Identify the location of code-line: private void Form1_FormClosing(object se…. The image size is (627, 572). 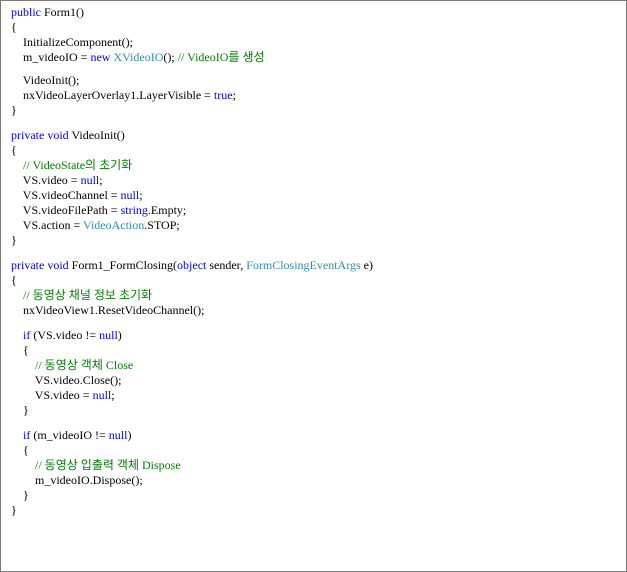
(318, 265).